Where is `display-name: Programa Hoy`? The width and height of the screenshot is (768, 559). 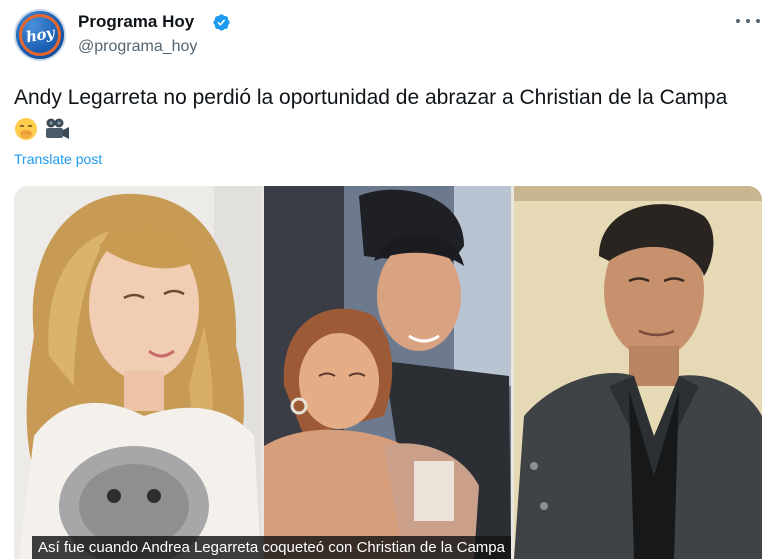 display-name: Programa Hoy is located at coordinates (136, 22).